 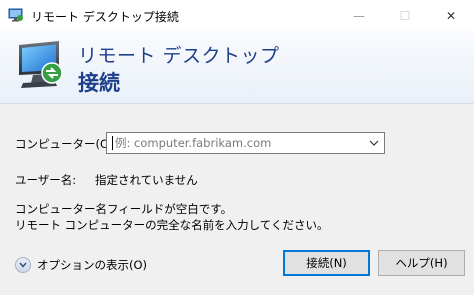 I want to click on username-value: 指定されていません, so click(x=146, y=180).